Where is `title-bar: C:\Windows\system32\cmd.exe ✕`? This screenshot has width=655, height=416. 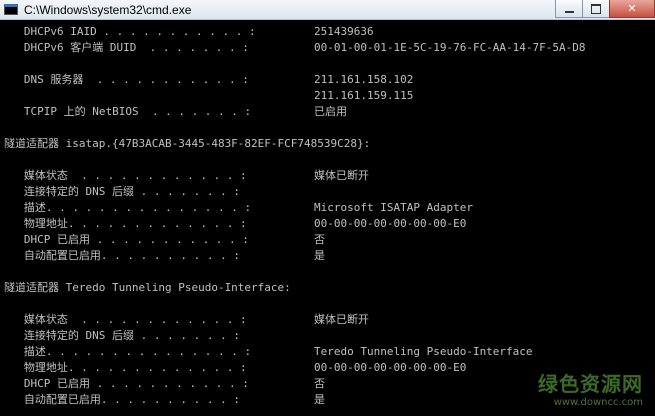
title-bar: C:\Windows\system32\cmd.exe ✕ is located at coordinates (327, 10).